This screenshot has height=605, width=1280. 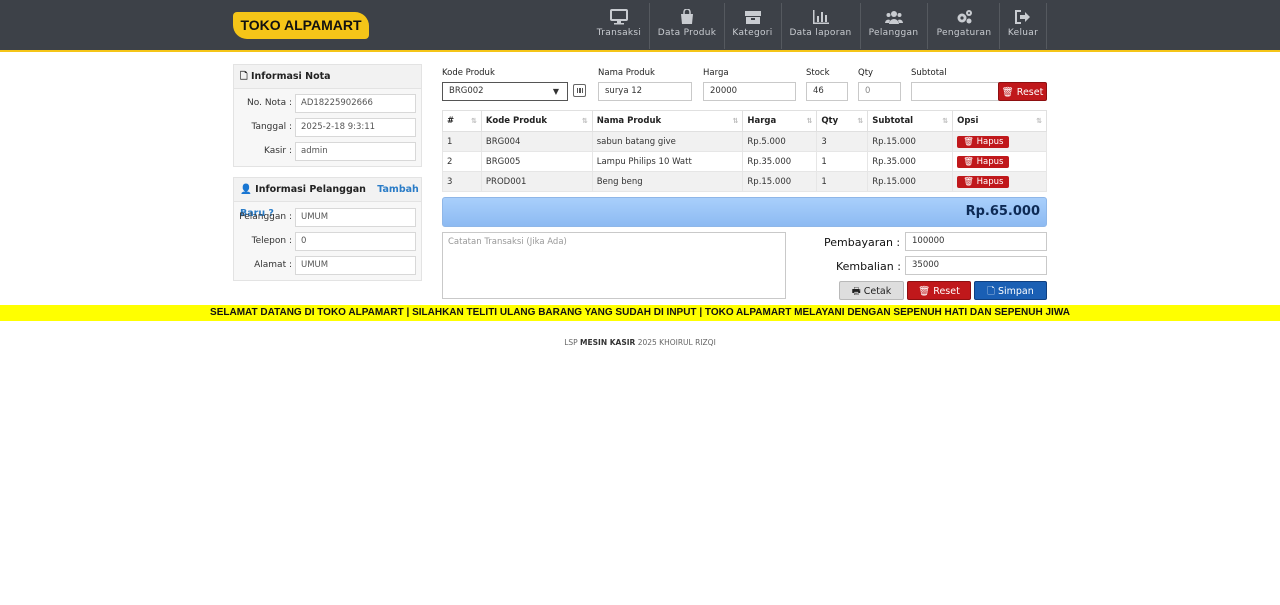 I want to click on transaction-notes-textarea: Catatan Transaksi (Jika Ada), so click(x=614, y=265).